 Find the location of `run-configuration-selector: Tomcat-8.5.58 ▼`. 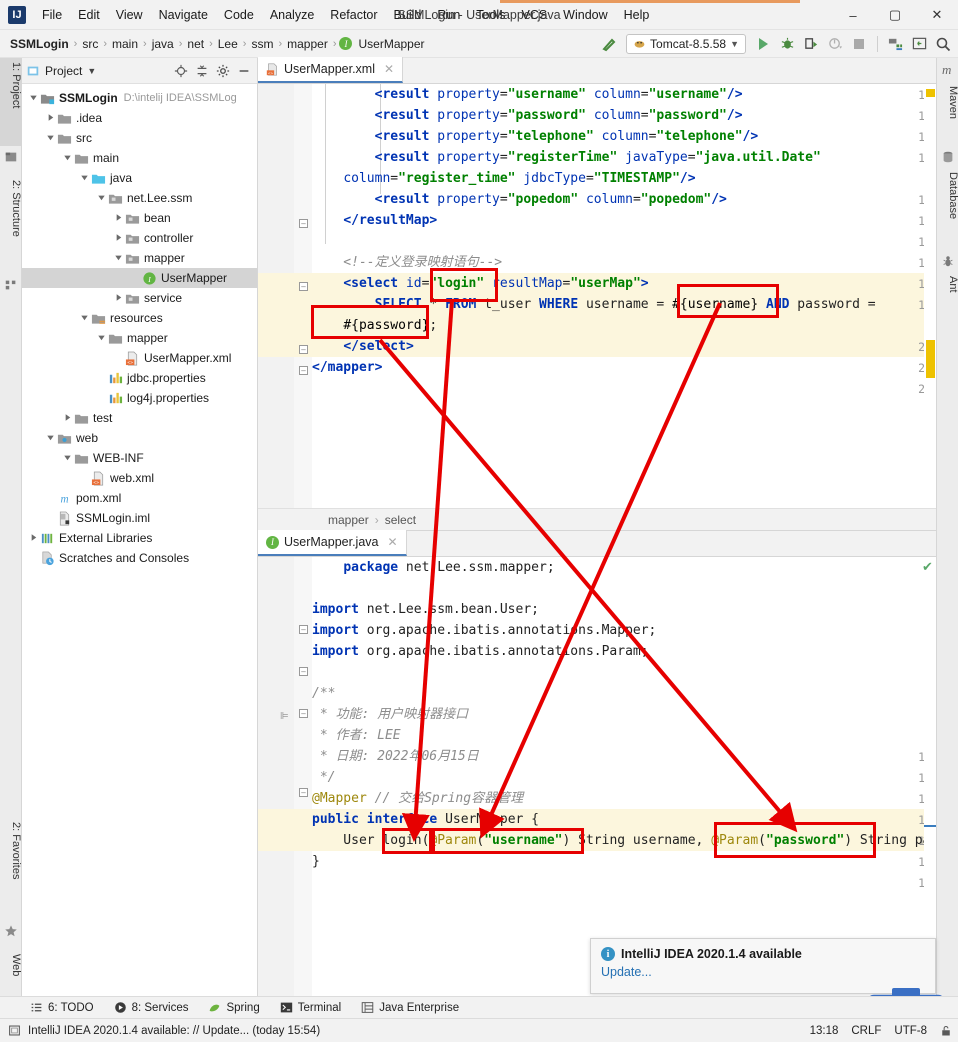

run-configuration-selector: Tomcat-8.5.58 ▼ is located at coordinates (686, 43).